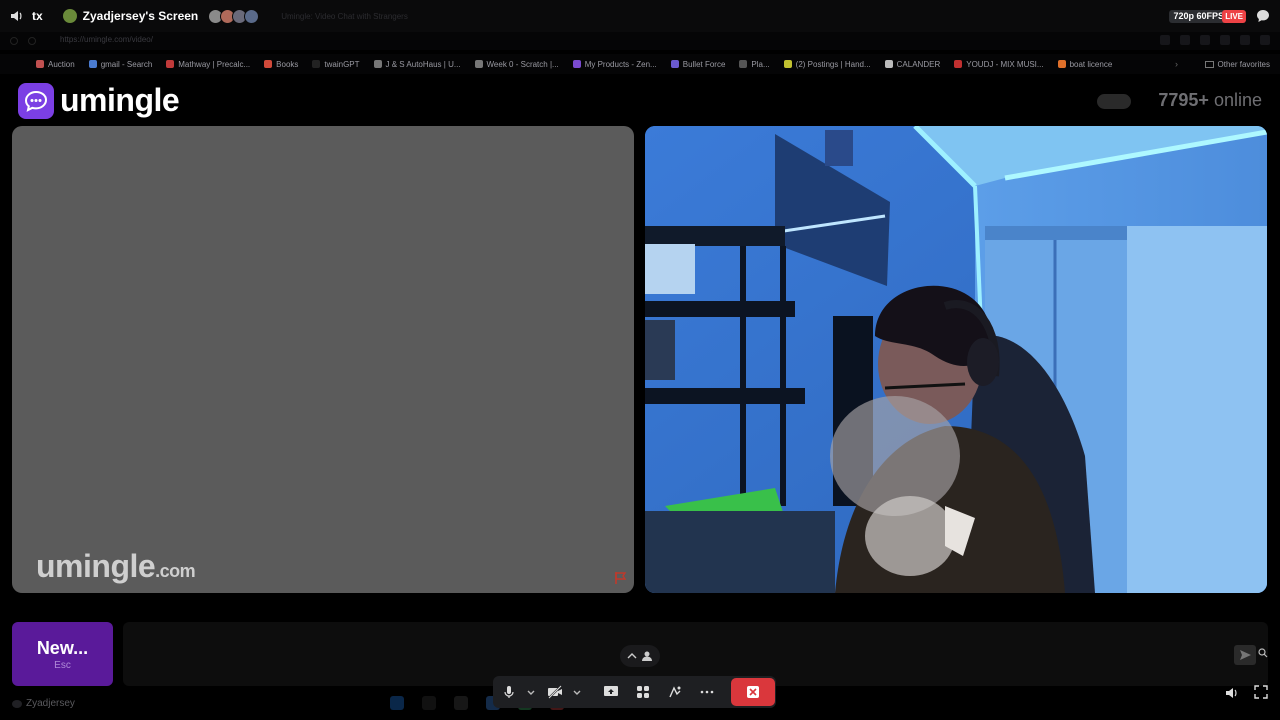  What do you see at coordinates (1091, 64) in the screenshot?
I see `bookmark-label: boat licence` at bounding box center [1091, 64].